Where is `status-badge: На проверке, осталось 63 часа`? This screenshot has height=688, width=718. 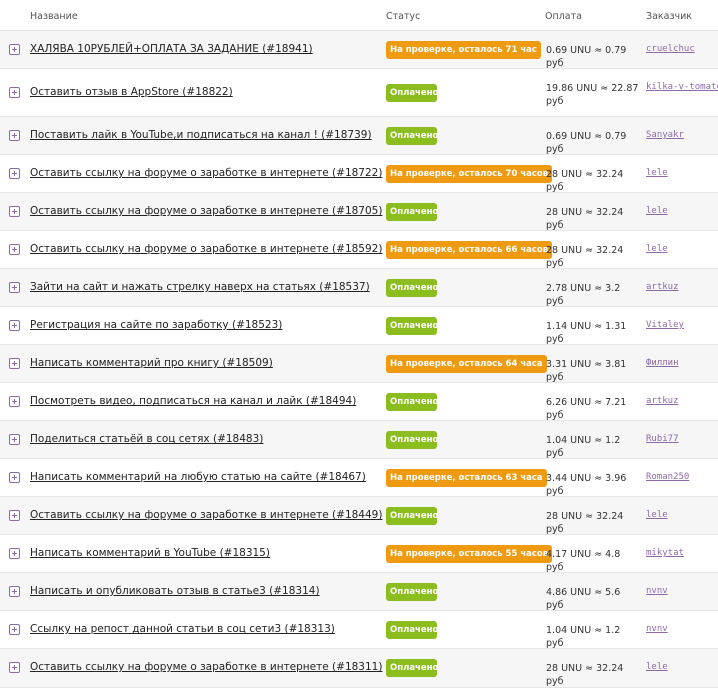
status-badge: На проверке, осталось 63 часа is located at coordinates (466, 478).